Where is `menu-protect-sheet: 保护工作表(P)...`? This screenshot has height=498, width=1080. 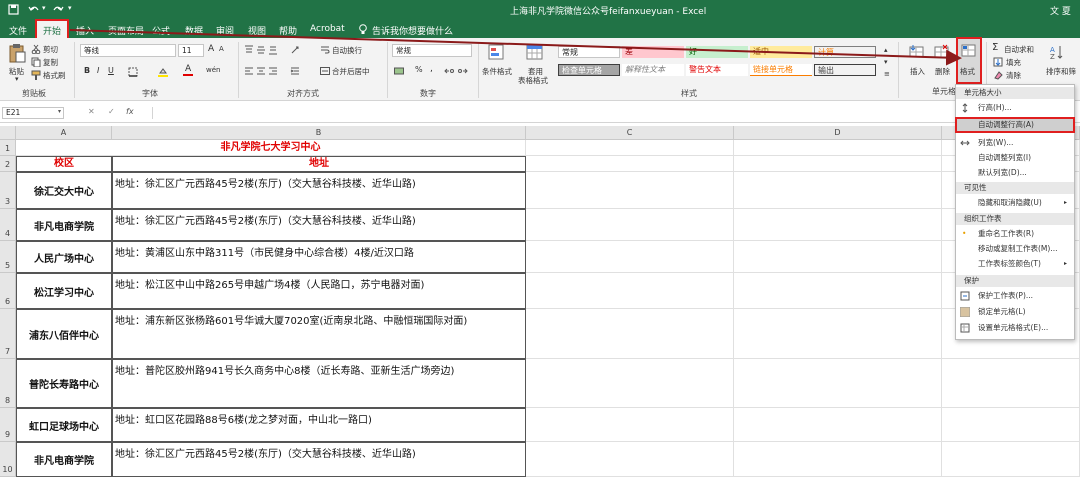 menu-protect-sheet: 保护工作表(P)... is located at coordinates (1015, 296).